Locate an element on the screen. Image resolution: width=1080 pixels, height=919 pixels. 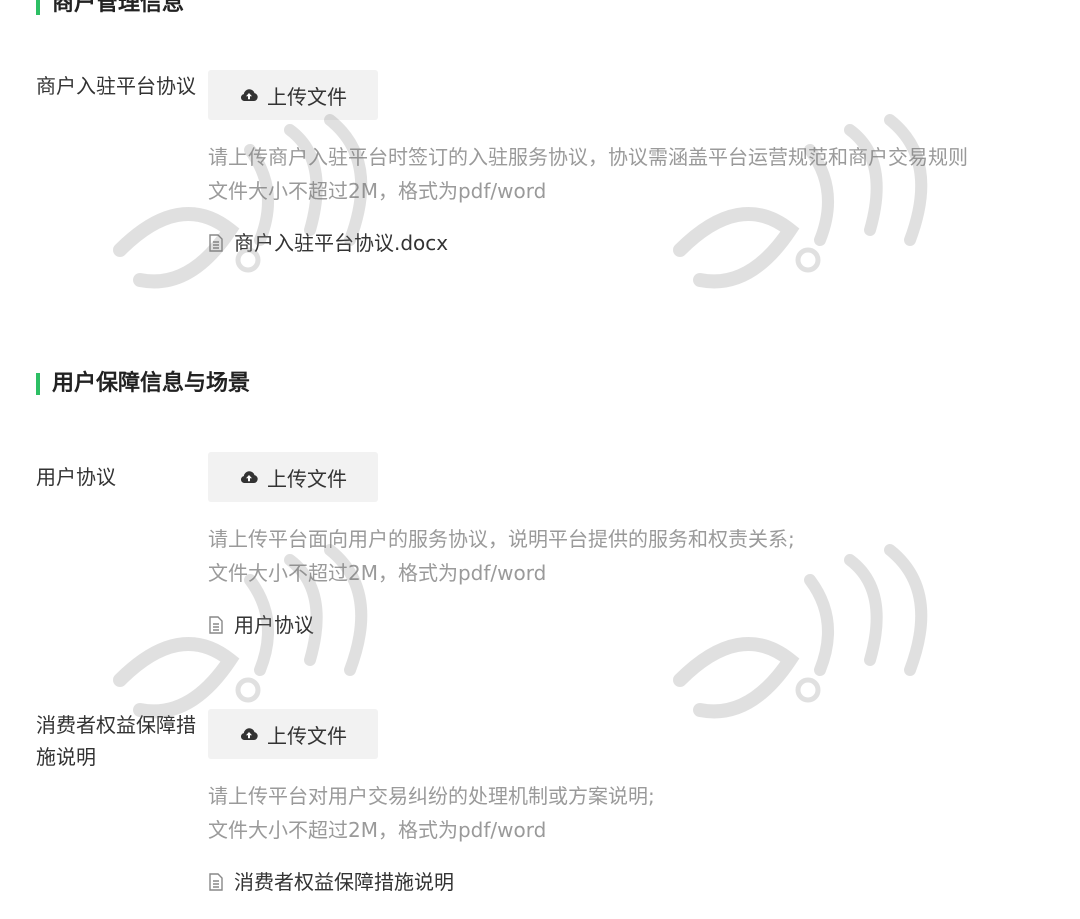
section-title-text: 商户管理信息 is located at coordinates (118, 8).